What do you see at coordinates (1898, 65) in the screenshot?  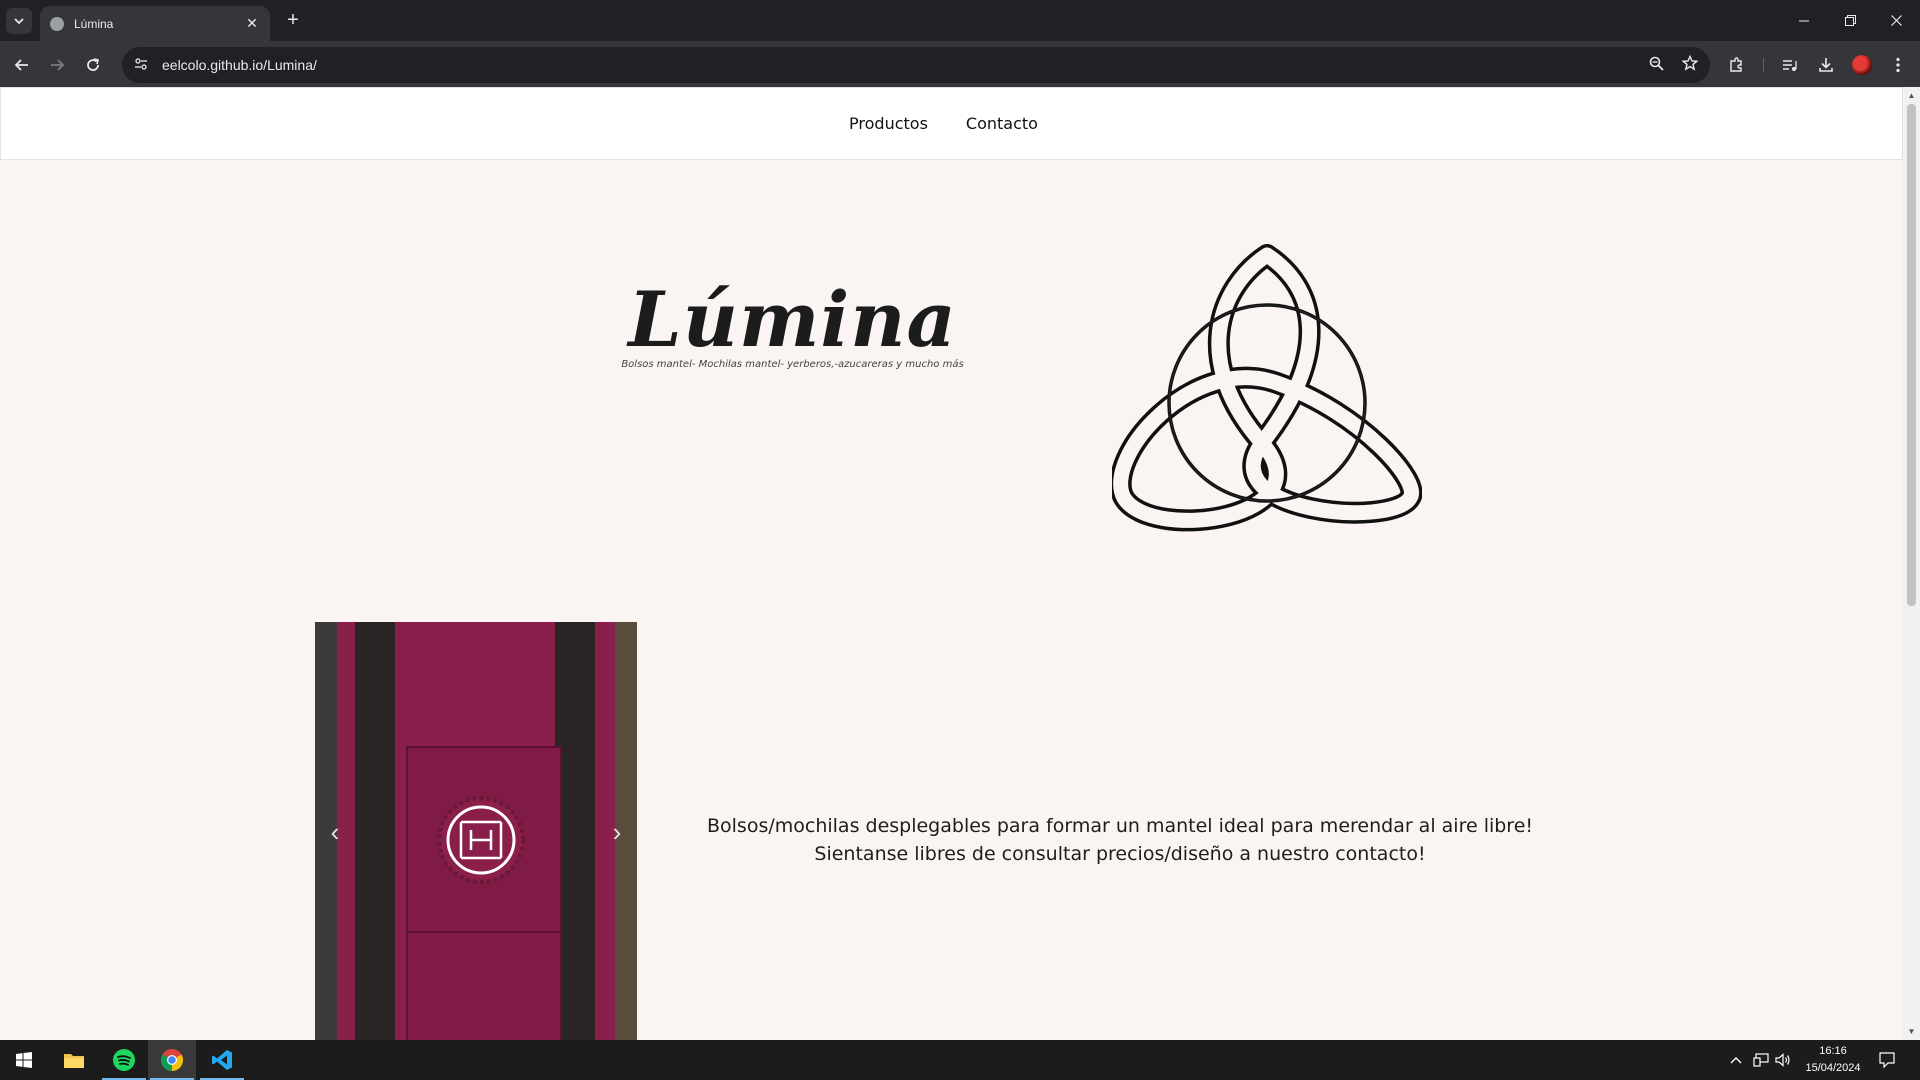 I see `menu-dots-icon` at bounding box center [1898, 65].